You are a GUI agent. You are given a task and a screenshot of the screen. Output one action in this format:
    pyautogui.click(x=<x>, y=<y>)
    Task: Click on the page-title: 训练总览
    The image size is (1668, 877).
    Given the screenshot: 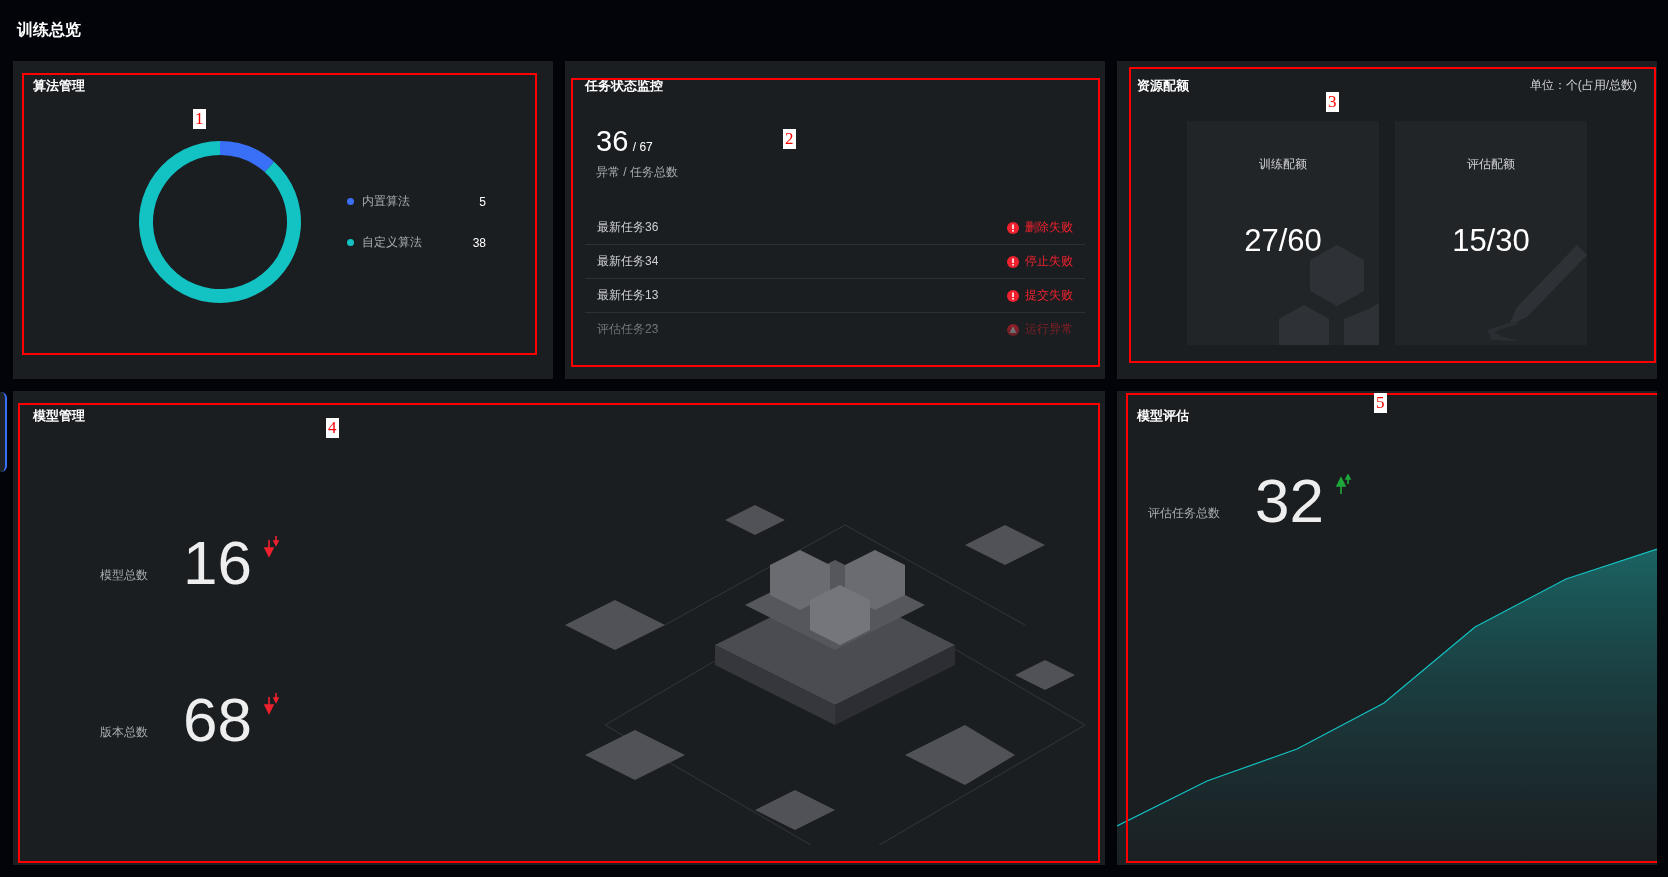 What is the action you would take?
    pyautogui.click(x=49, y=29)
    